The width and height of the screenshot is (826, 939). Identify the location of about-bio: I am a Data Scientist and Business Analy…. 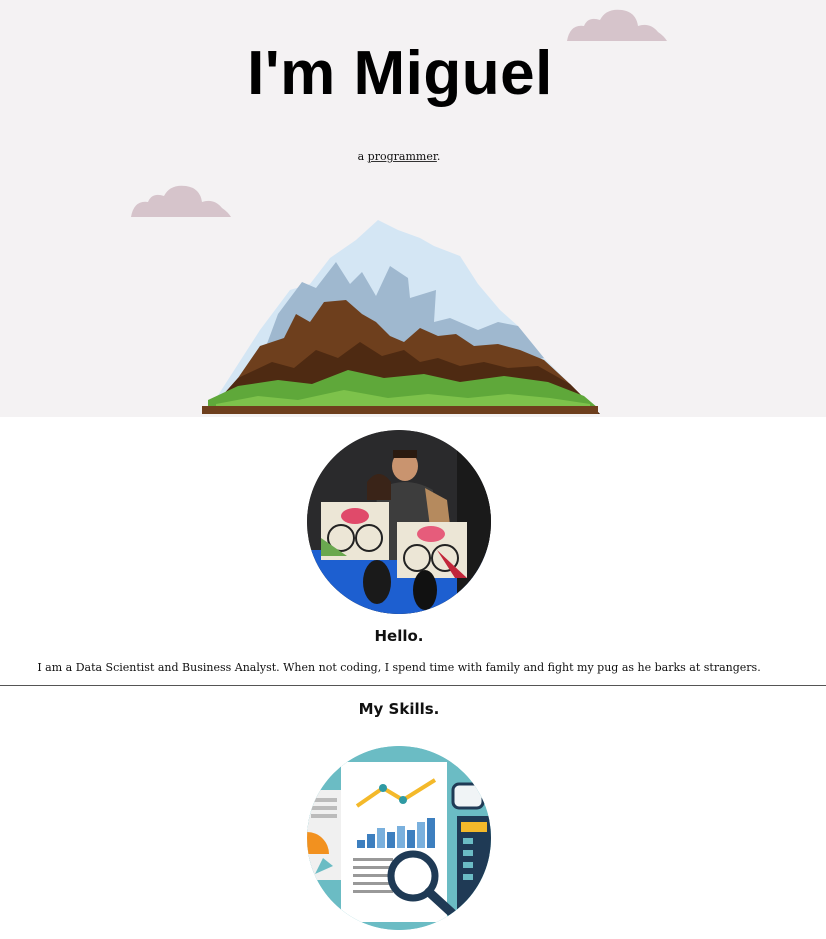
(399, 667).